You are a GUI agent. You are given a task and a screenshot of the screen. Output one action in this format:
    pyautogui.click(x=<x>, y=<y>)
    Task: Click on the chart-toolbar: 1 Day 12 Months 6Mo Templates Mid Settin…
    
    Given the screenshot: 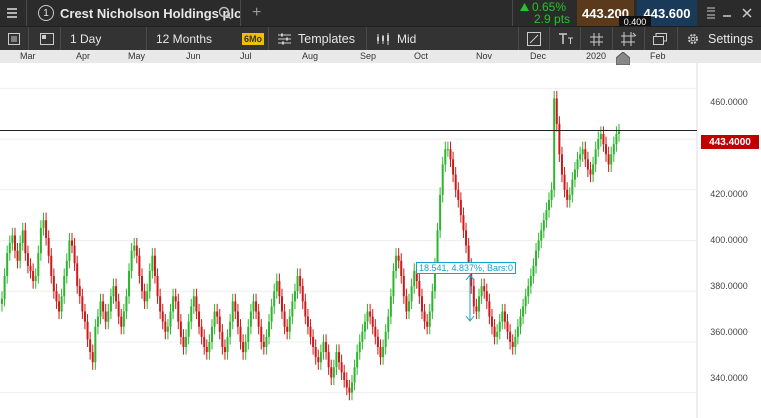 What is the action you would take?
    pyautogui.click(x=380, y=38)
    